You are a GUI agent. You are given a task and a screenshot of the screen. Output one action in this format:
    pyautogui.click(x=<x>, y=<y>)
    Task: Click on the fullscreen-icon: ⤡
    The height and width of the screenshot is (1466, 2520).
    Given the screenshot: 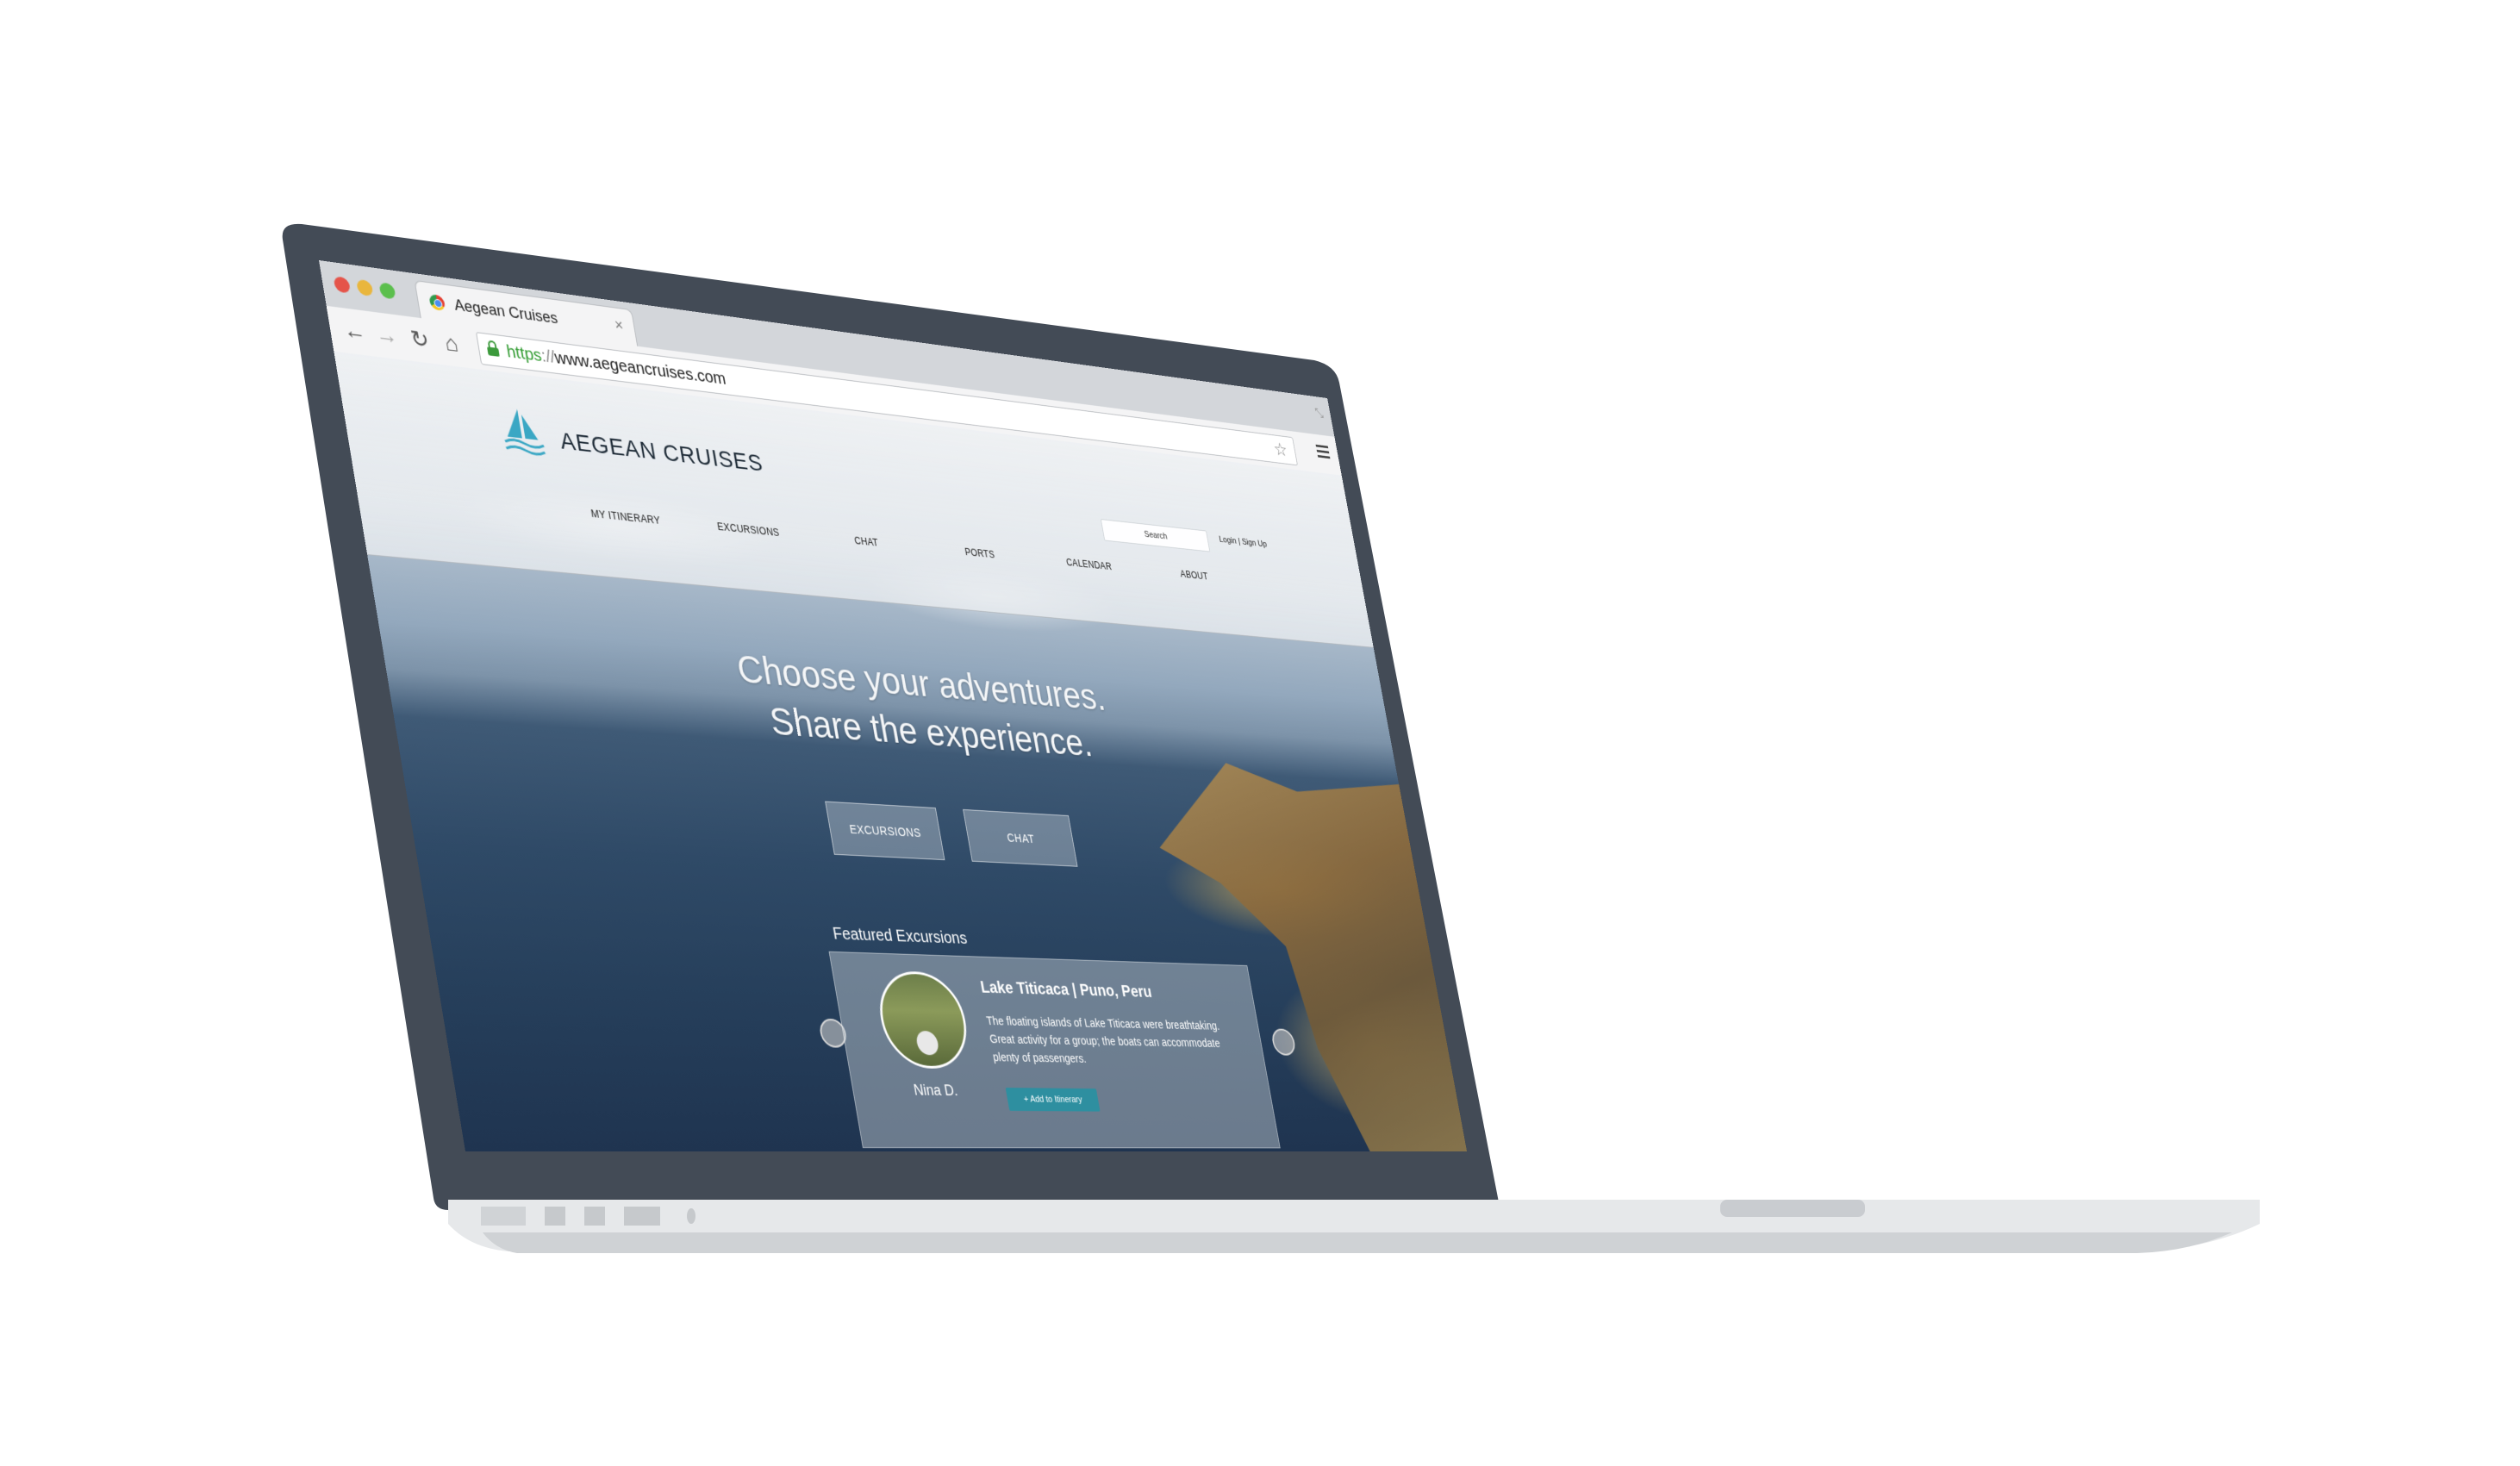 What is the action you would take?
    pyautogui.click(x=1320, y=414)
    